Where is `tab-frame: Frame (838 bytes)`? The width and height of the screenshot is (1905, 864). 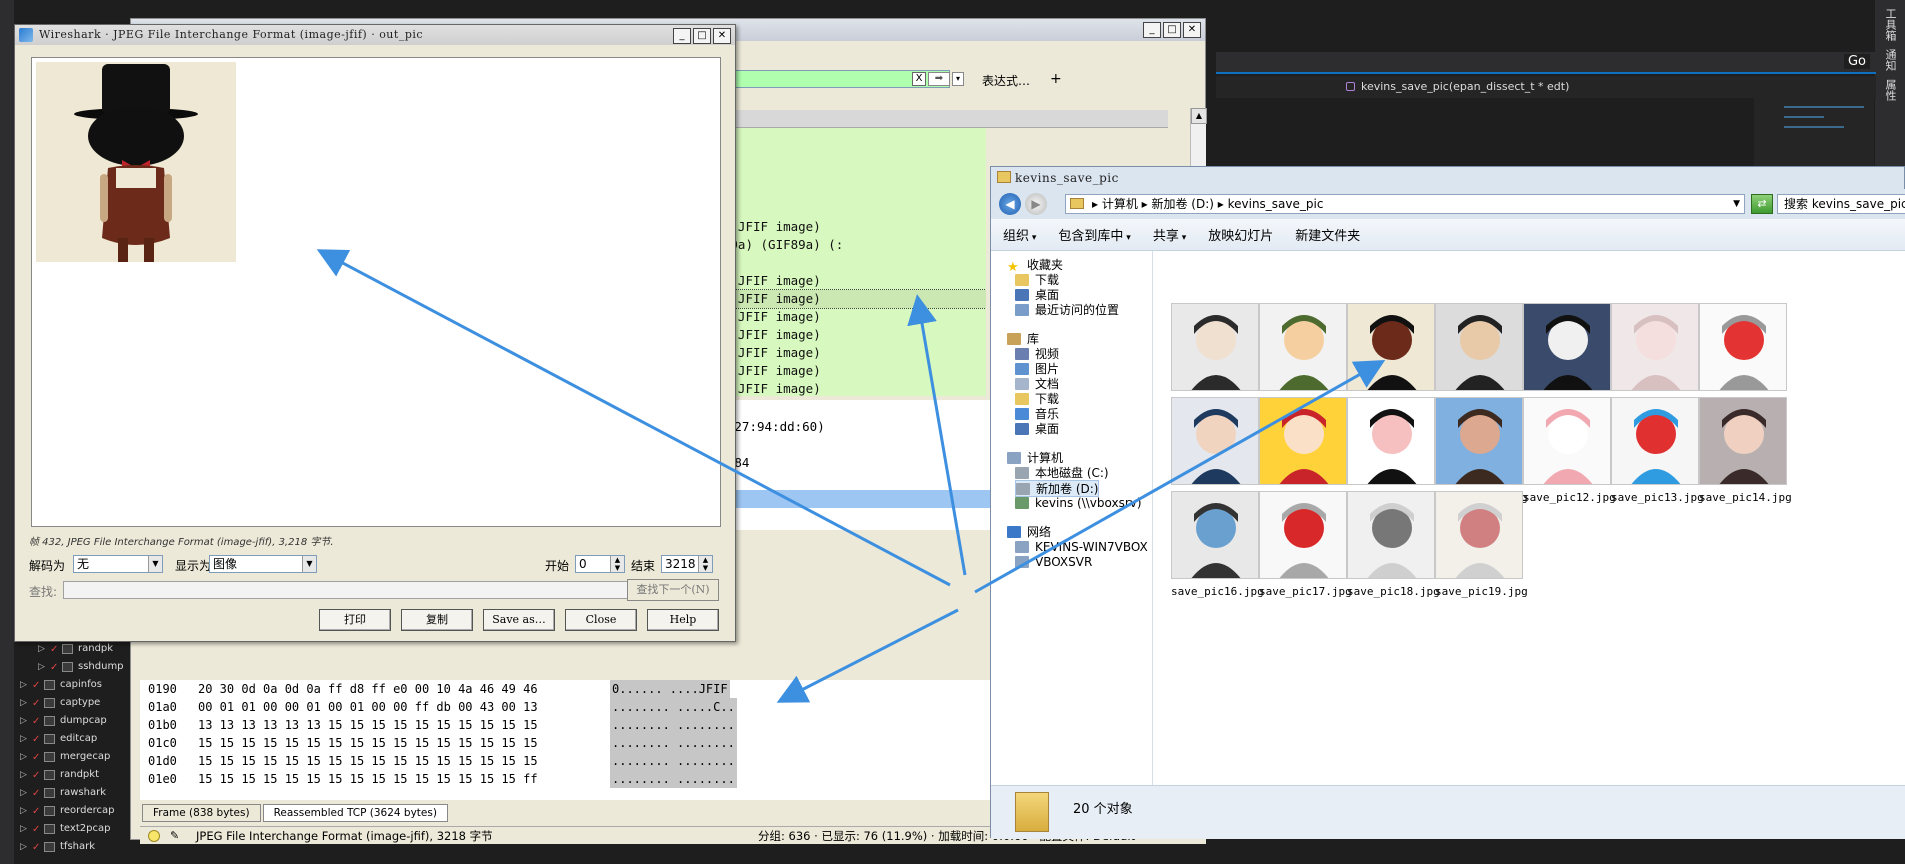
tab-frame: Frame (838 bytes) is located at coordinates (201, 813).